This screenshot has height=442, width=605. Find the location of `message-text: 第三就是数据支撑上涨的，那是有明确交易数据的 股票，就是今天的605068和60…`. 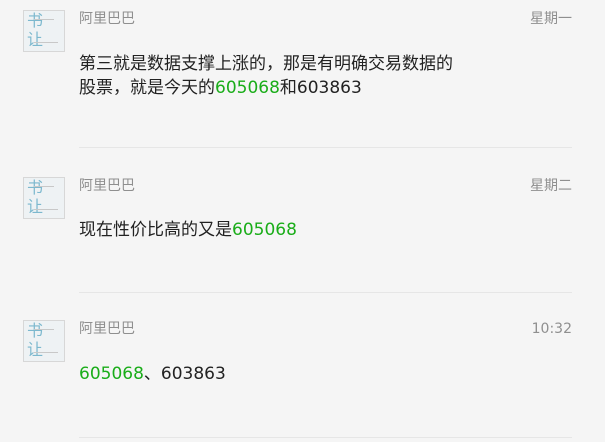

message-text: 第三就是数据支撑上涨的，那是有明确交易数据的 股票，就是今天的605068和60… is located at coordinates (279, 76).